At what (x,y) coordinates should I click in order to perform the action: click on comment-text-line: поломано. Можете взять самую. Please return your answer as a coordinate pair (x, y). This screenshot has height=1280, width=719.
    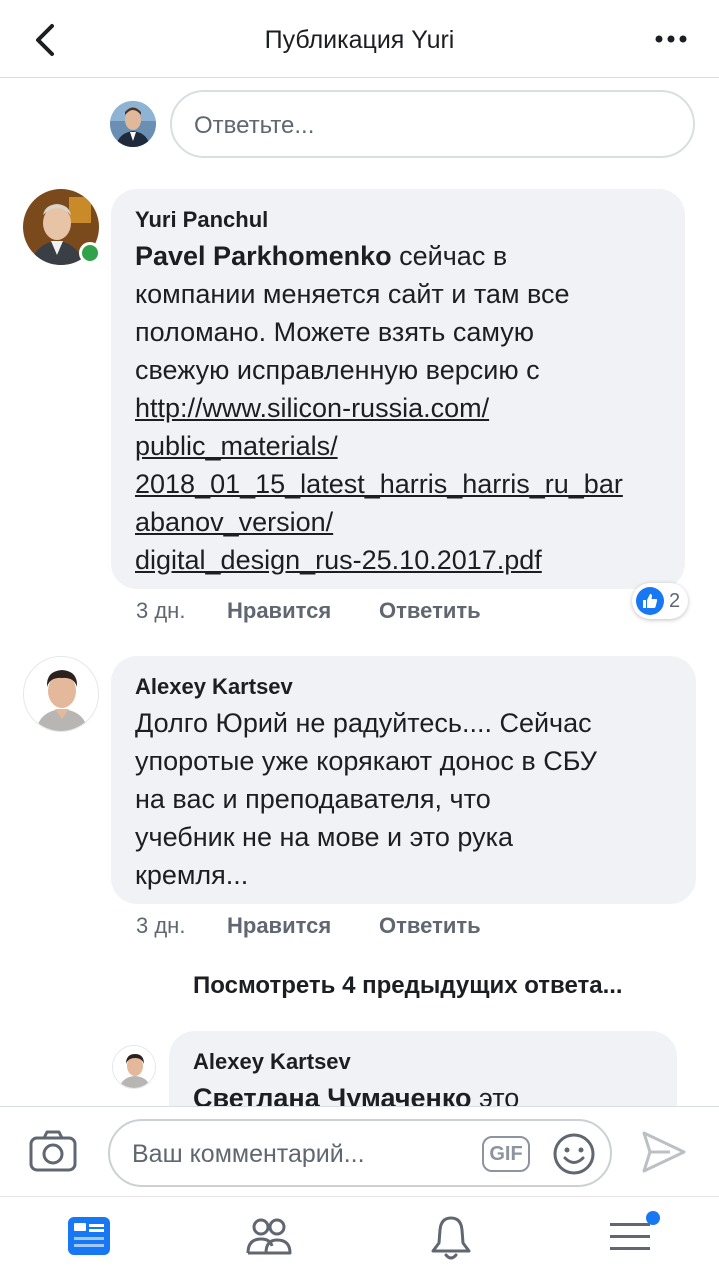
    Looking at the image, I should click on (335, 332).